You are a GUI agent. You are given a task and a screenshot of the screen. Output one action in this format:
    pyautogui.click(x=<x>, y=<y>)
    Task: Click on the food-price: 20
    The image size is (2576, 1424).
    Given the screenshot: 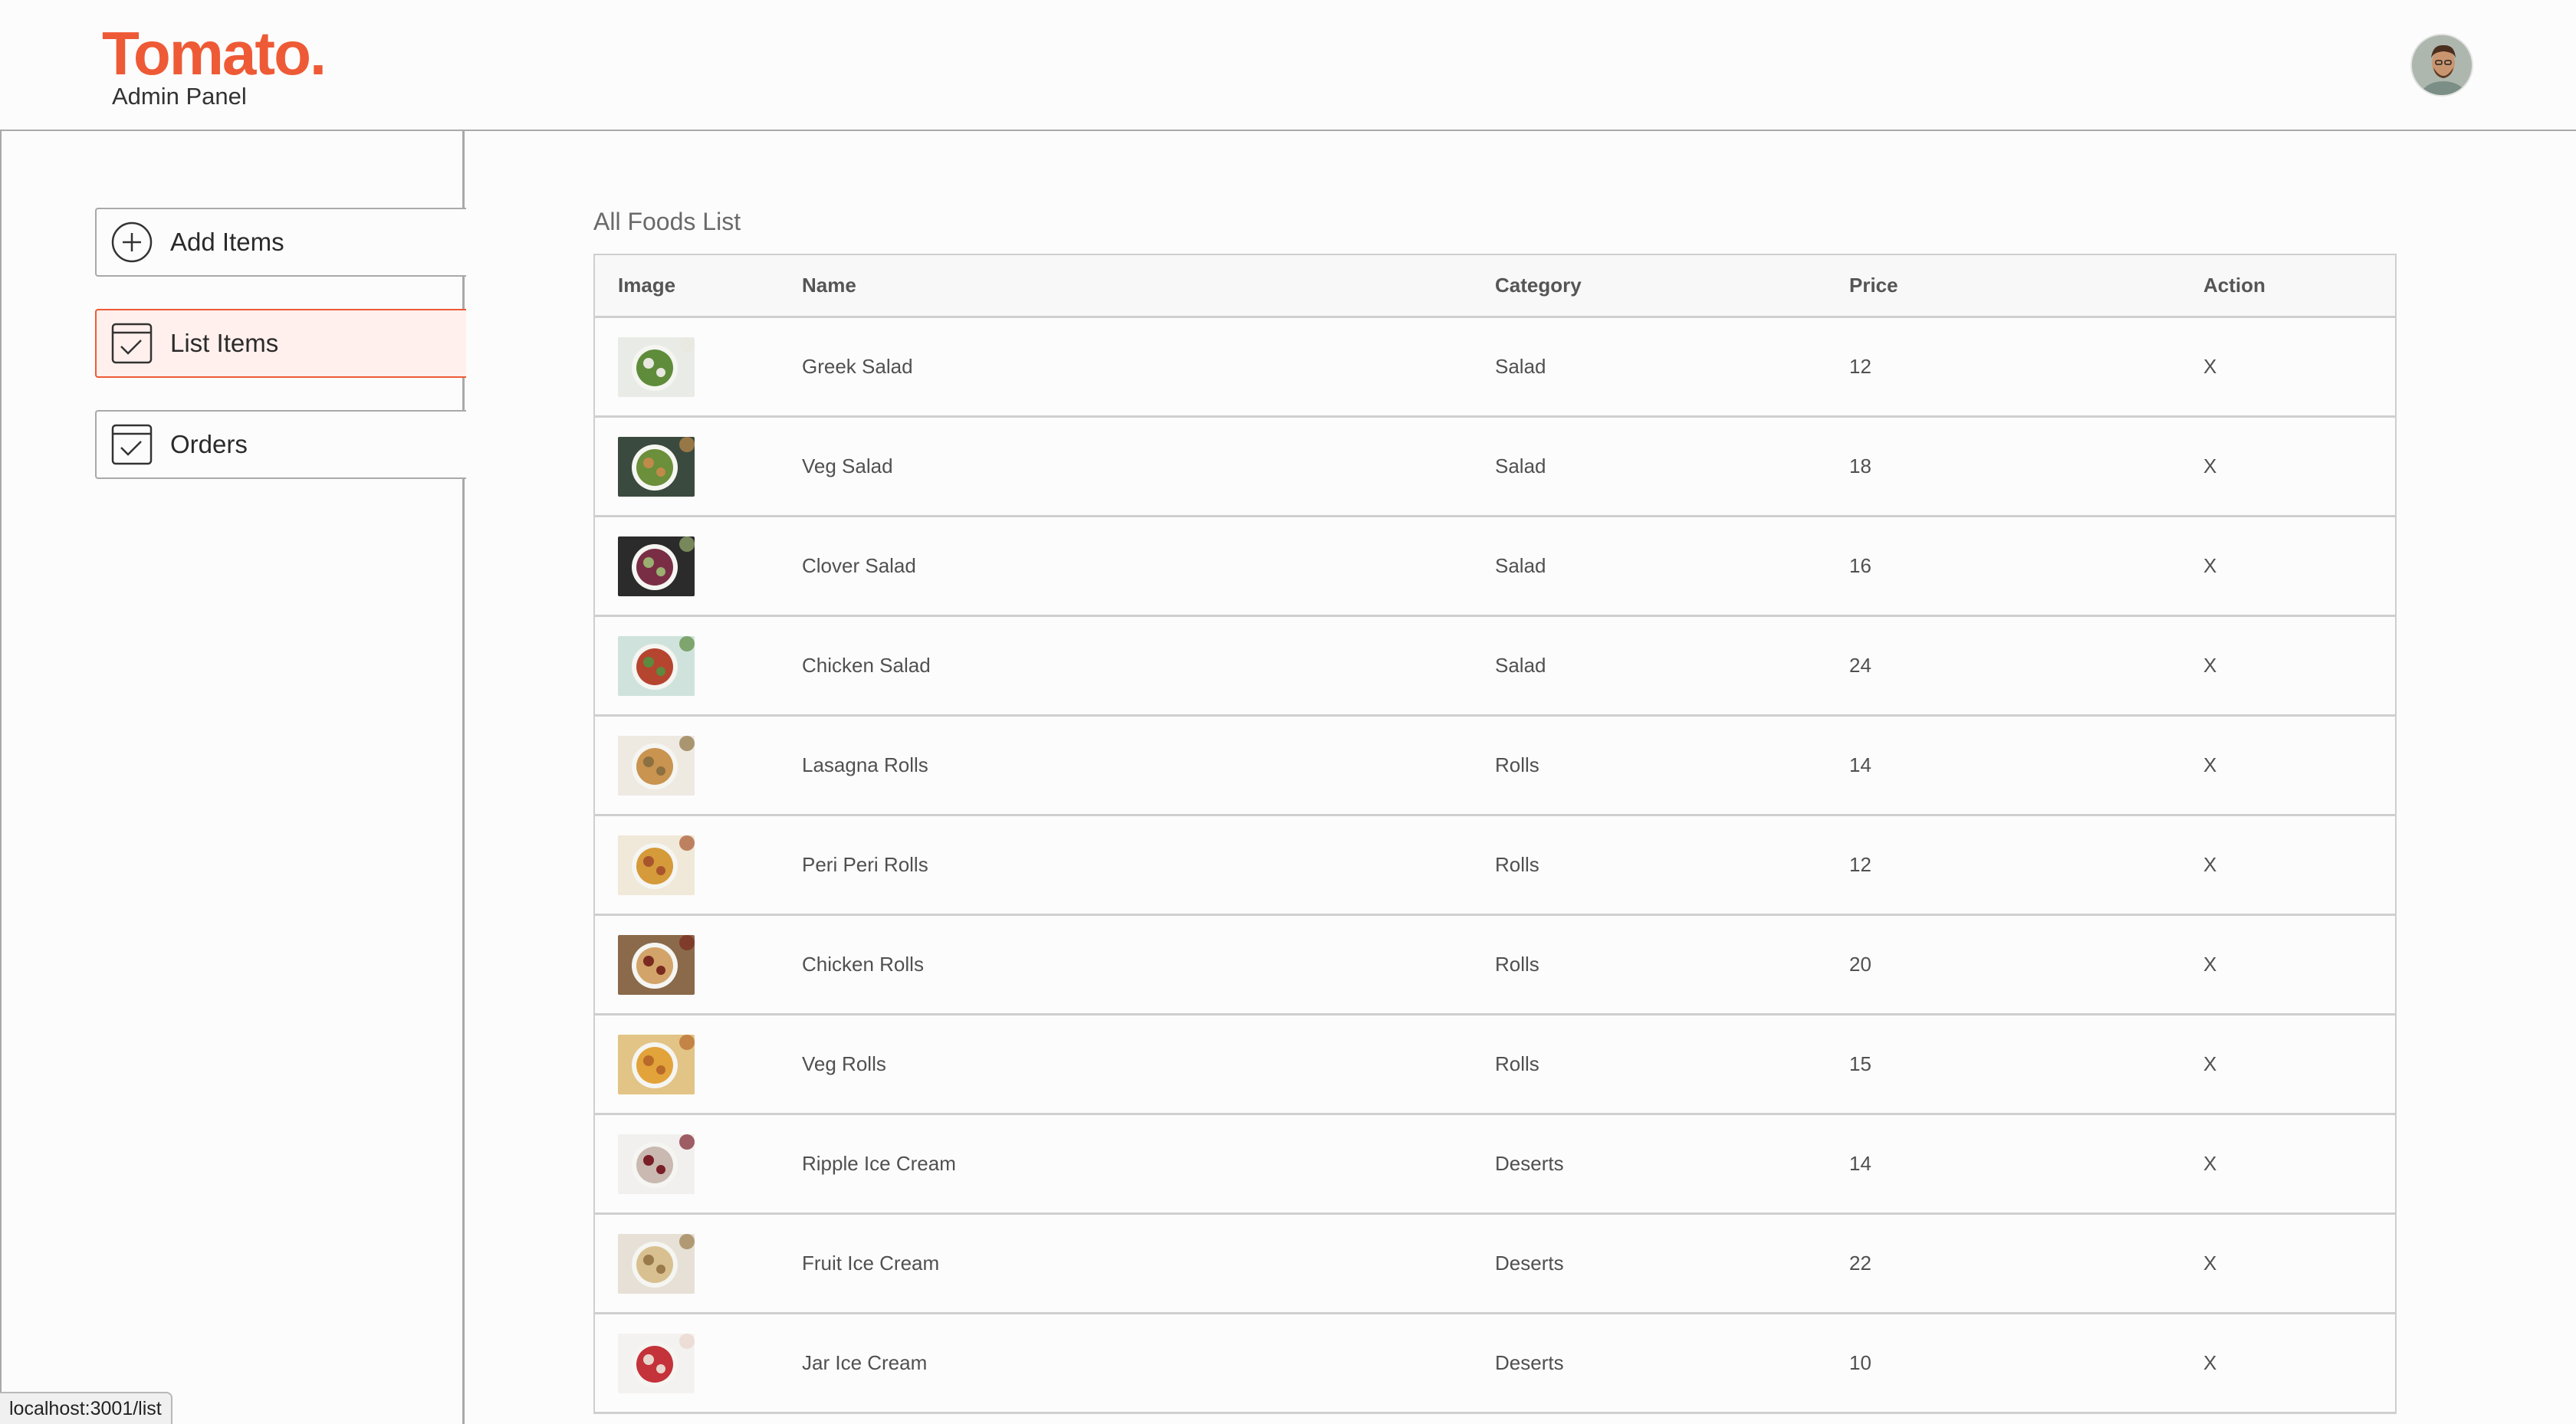 What is the action you would take?
    pyautogui.click(x=1860, y=964)
    